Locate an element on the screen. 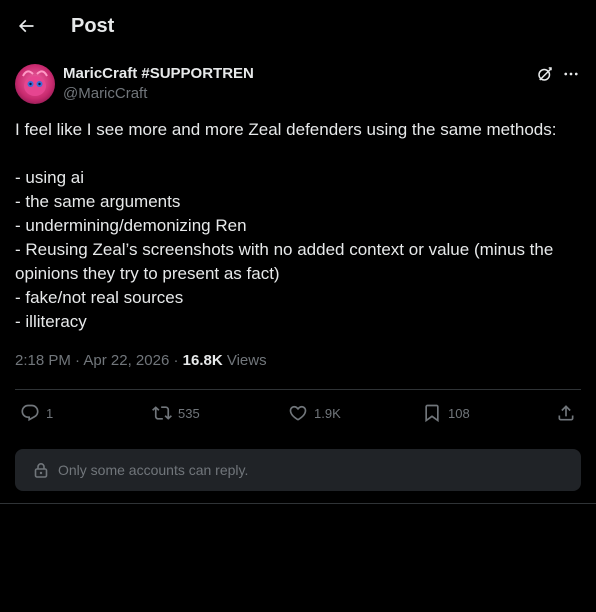 This screenshot has width=596, height=612. post-text-line: - using ai is located at coordinates (49, 177).